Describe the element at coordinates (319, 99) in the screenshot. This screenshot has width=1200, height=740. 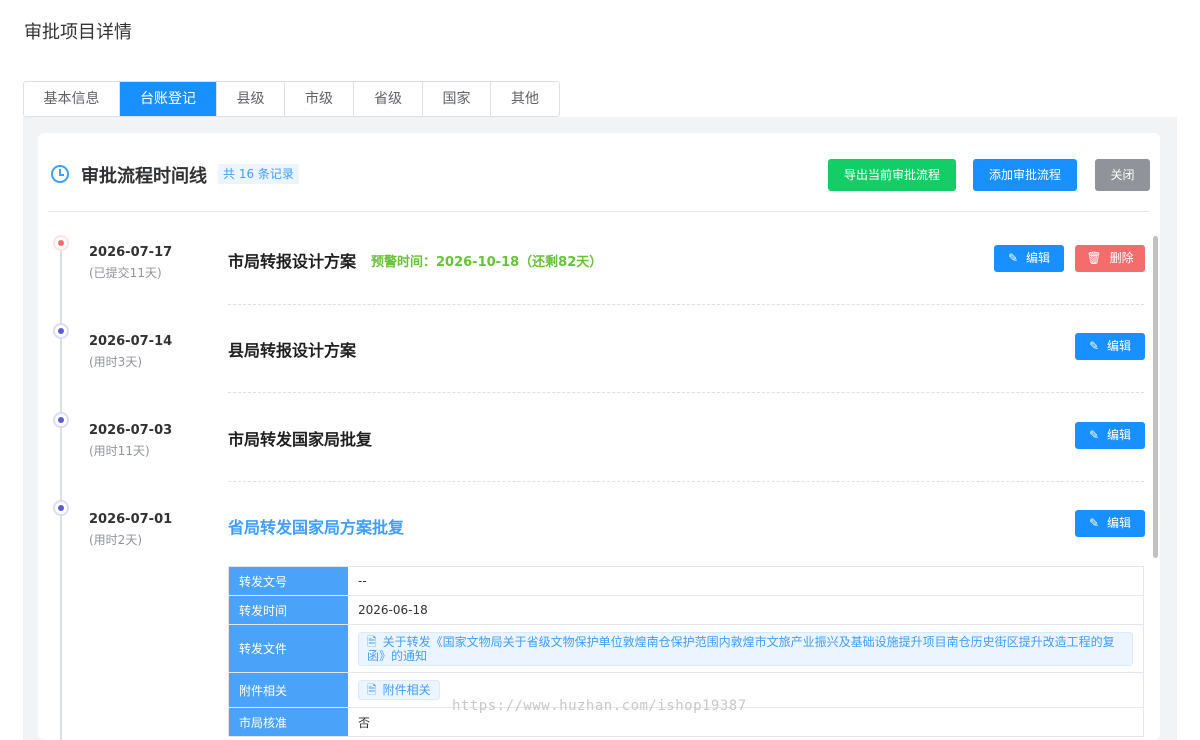
I see `tab-city: 市级` at that location.